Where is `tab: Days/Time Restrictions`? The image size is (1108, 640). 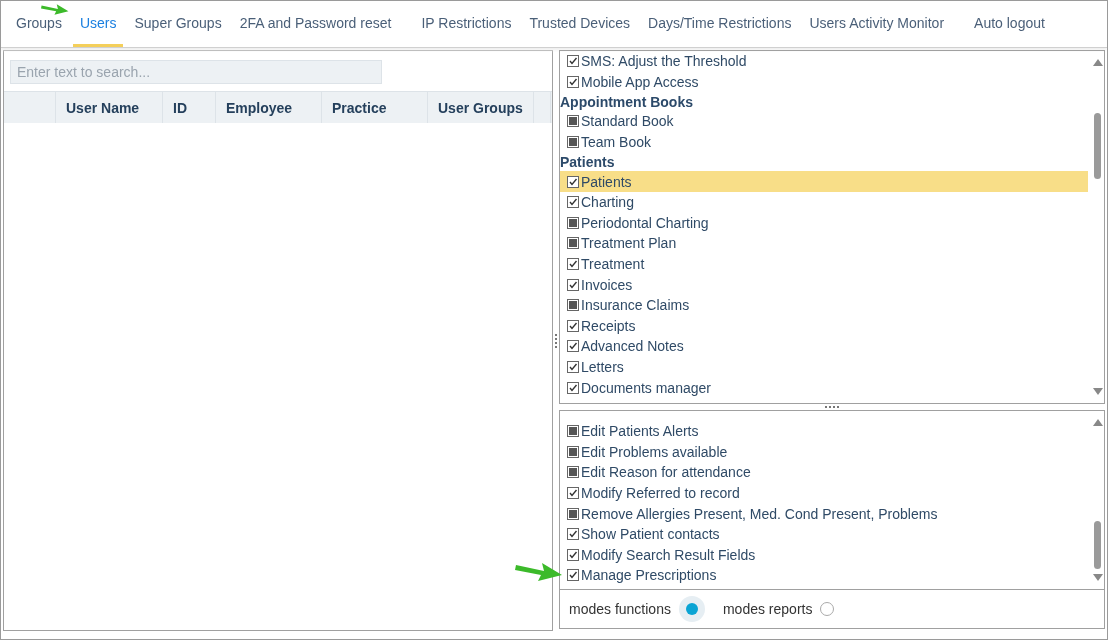
tab: Days/Time Restrictions is located at coordinates (720, 24).